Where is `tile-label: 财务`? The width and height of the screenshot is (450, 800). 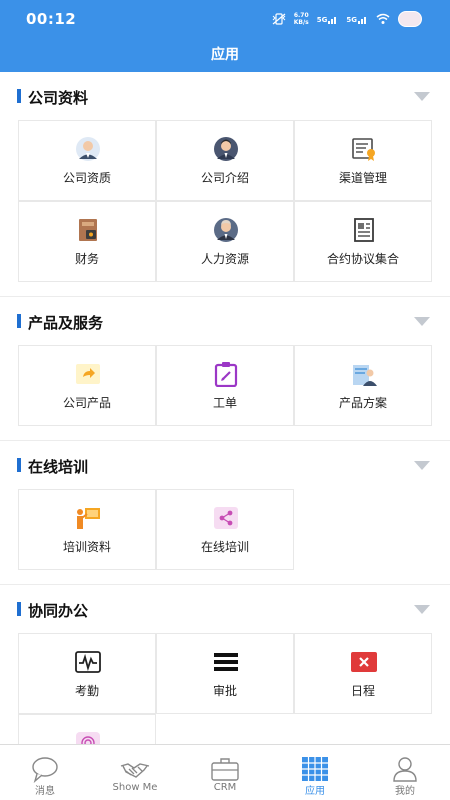 tile-label: 财务 is located at coordinates (86, 259).